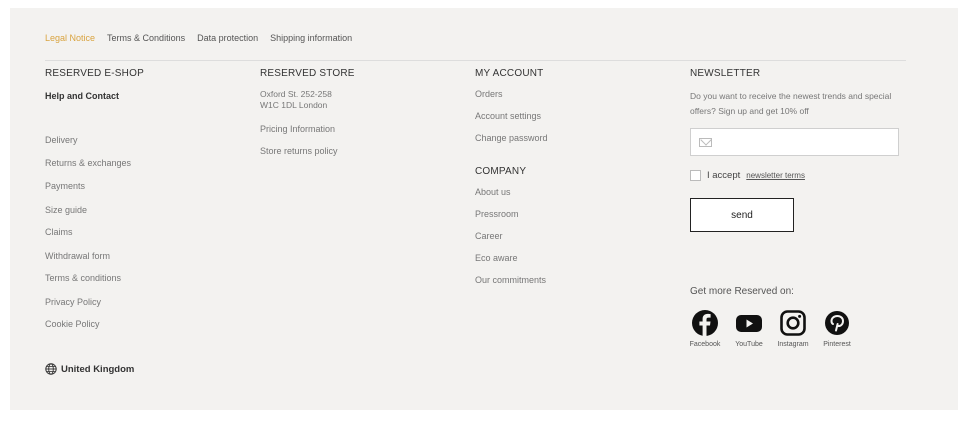 This screenshot has width=969, height=422. I want to click on pinterest-label: Pinterest, so click(837, 344).